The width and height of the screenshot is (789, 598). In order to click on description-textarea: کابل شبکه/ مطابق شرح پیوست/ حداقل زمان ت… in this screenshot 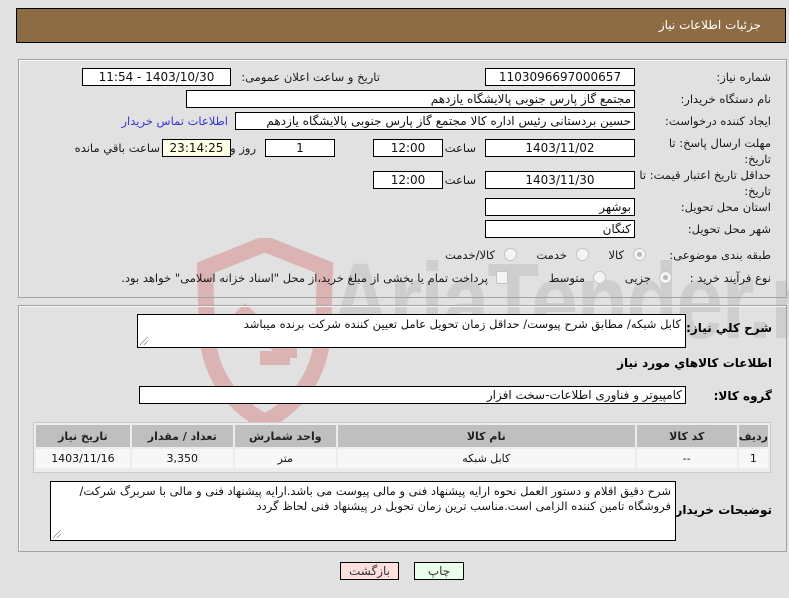, I will do `click(411, 331)`.